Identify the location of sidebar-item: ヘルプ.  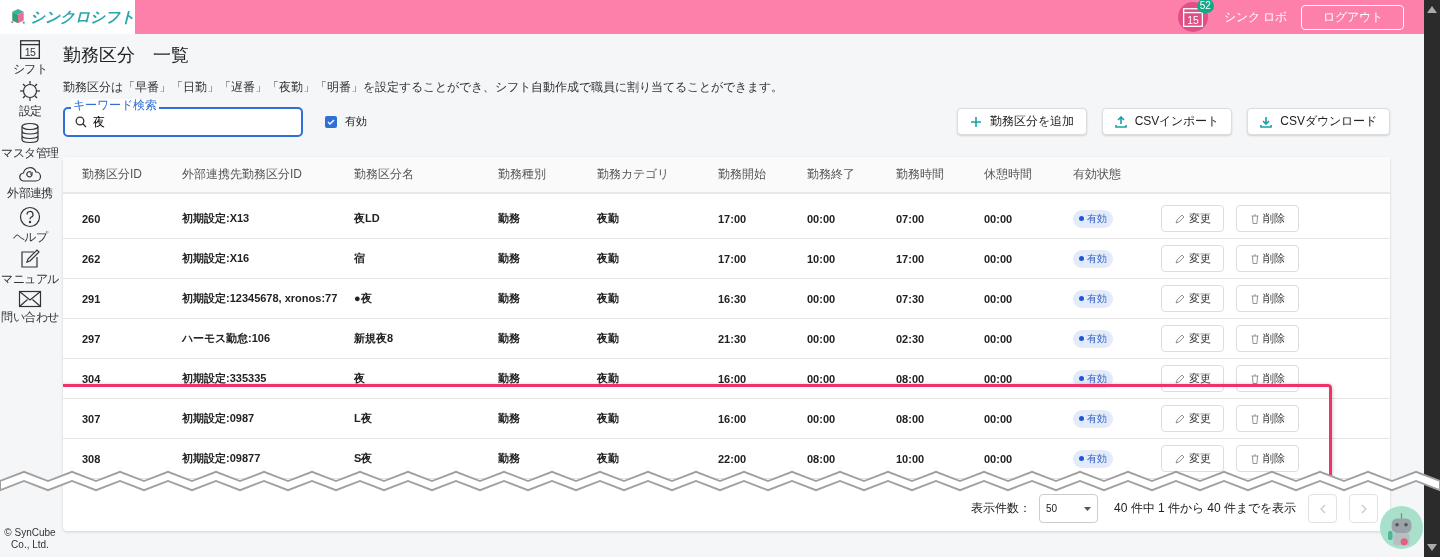
(30, 227).